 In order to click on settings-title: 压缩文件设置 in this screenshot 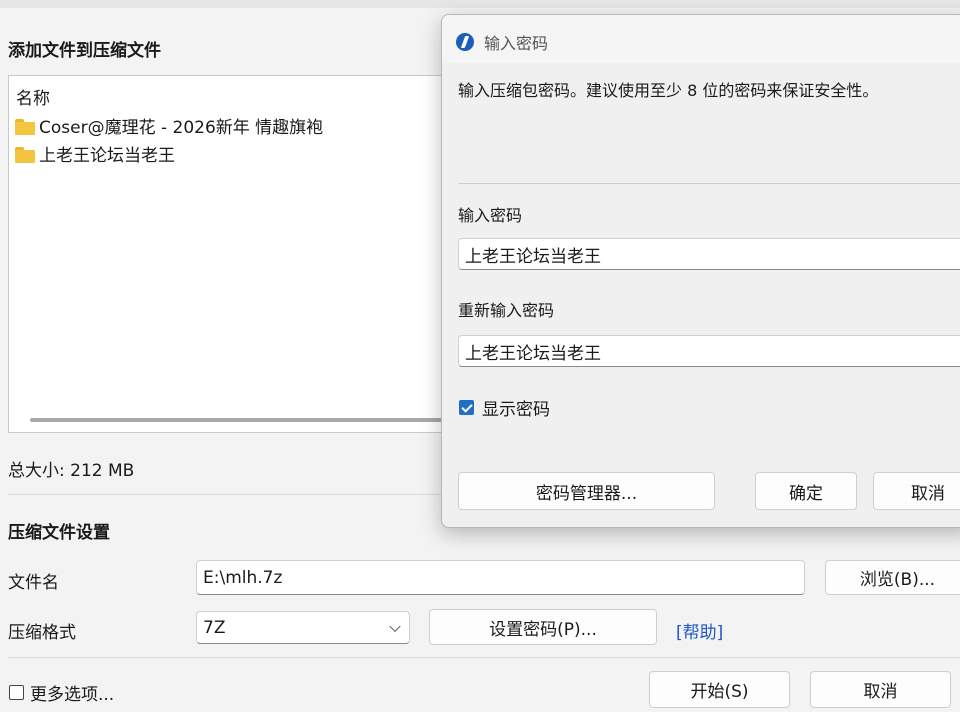, I will do `click(59, 533)`.